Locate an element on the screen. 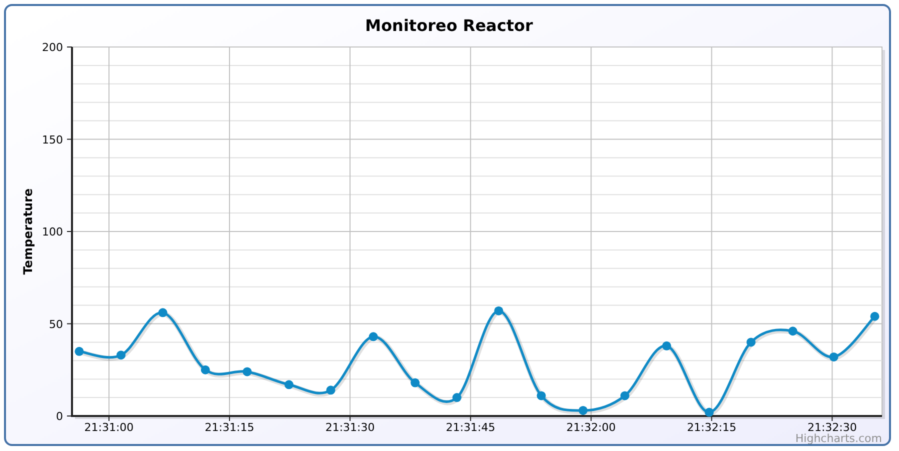 This screenshot has width=899, height=451. x-tick-label: 21:31:30 is located at coordinates (350, 427).